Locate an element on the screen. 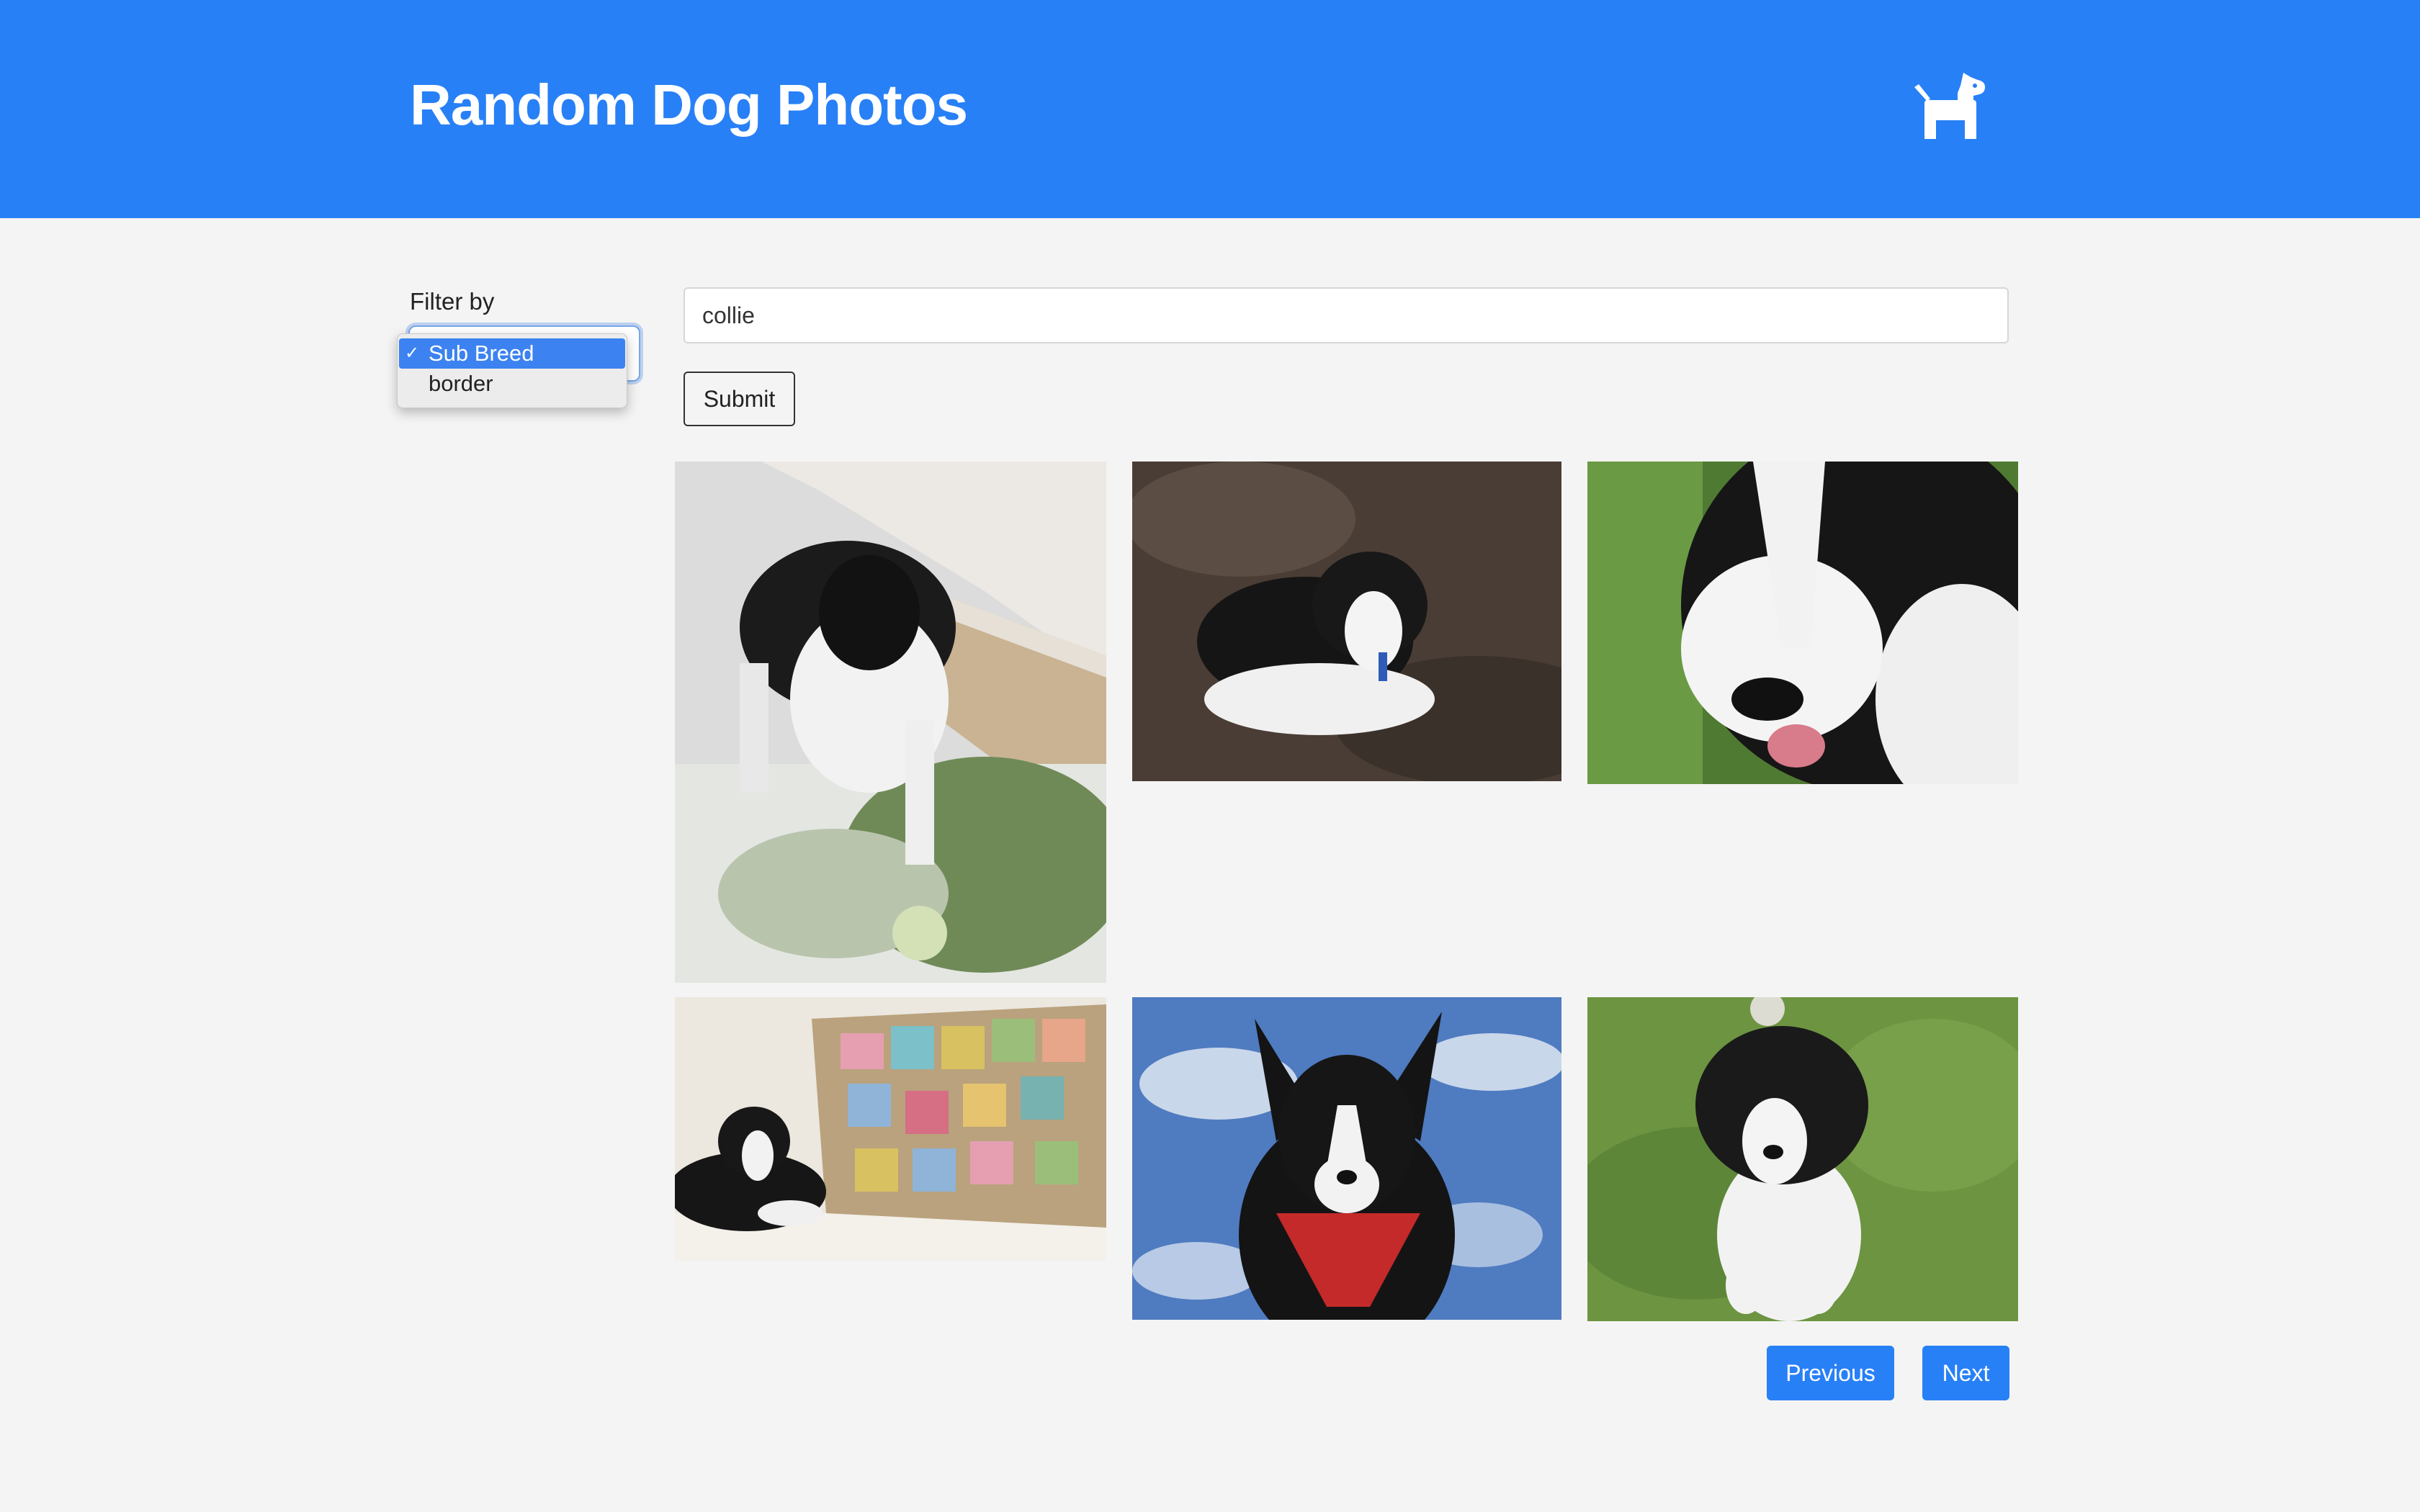 This screenshot has width=2420, height=1512. dropdown-option-border: border is located at coordinates (512, 384).